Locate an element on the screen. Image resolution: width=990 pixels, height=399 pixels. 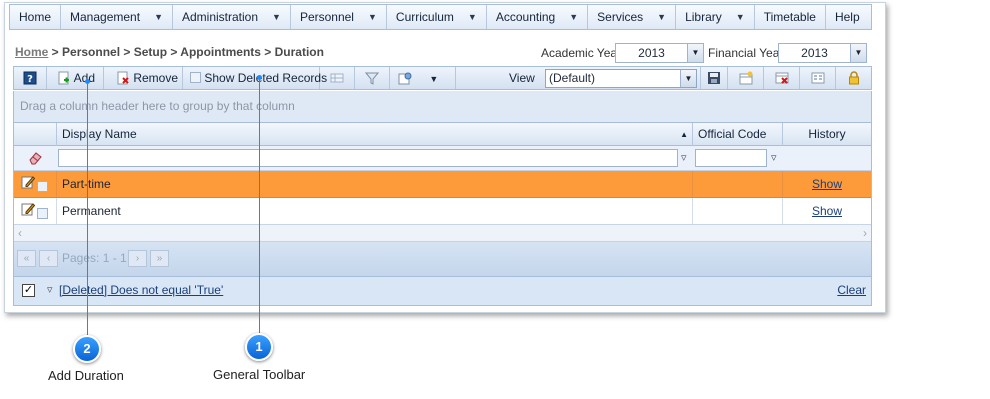
table-row: Permanent Show is located at coordinates (442, 211).